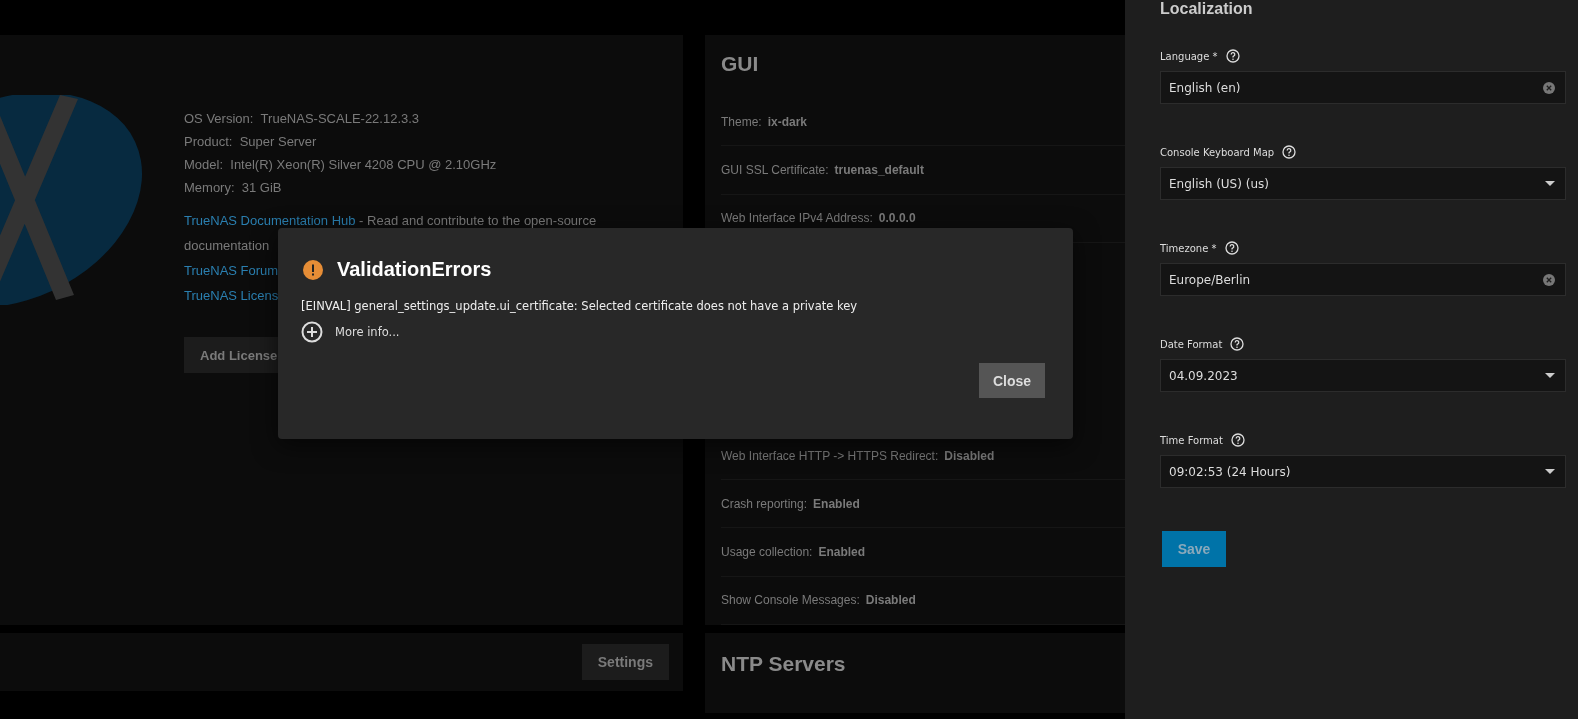 The height and width of the screenshot is (719, 1578). What do you see at coordinates (580, 306) in the screenshot?
I see `error-message: [EINVAL] general_settings_update.ui_certificate: Selected certificate does not have a private key` at bounding box center [580, 306].